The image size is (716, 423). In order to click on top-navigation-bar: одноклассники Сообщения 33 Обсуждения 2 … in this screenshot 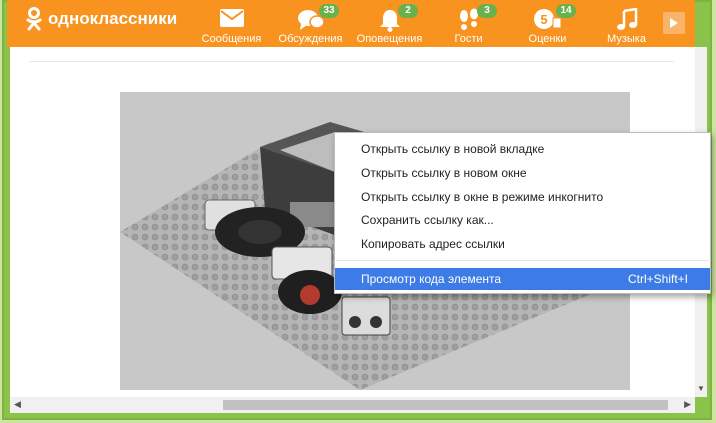, I will do `click(351, 23)`.